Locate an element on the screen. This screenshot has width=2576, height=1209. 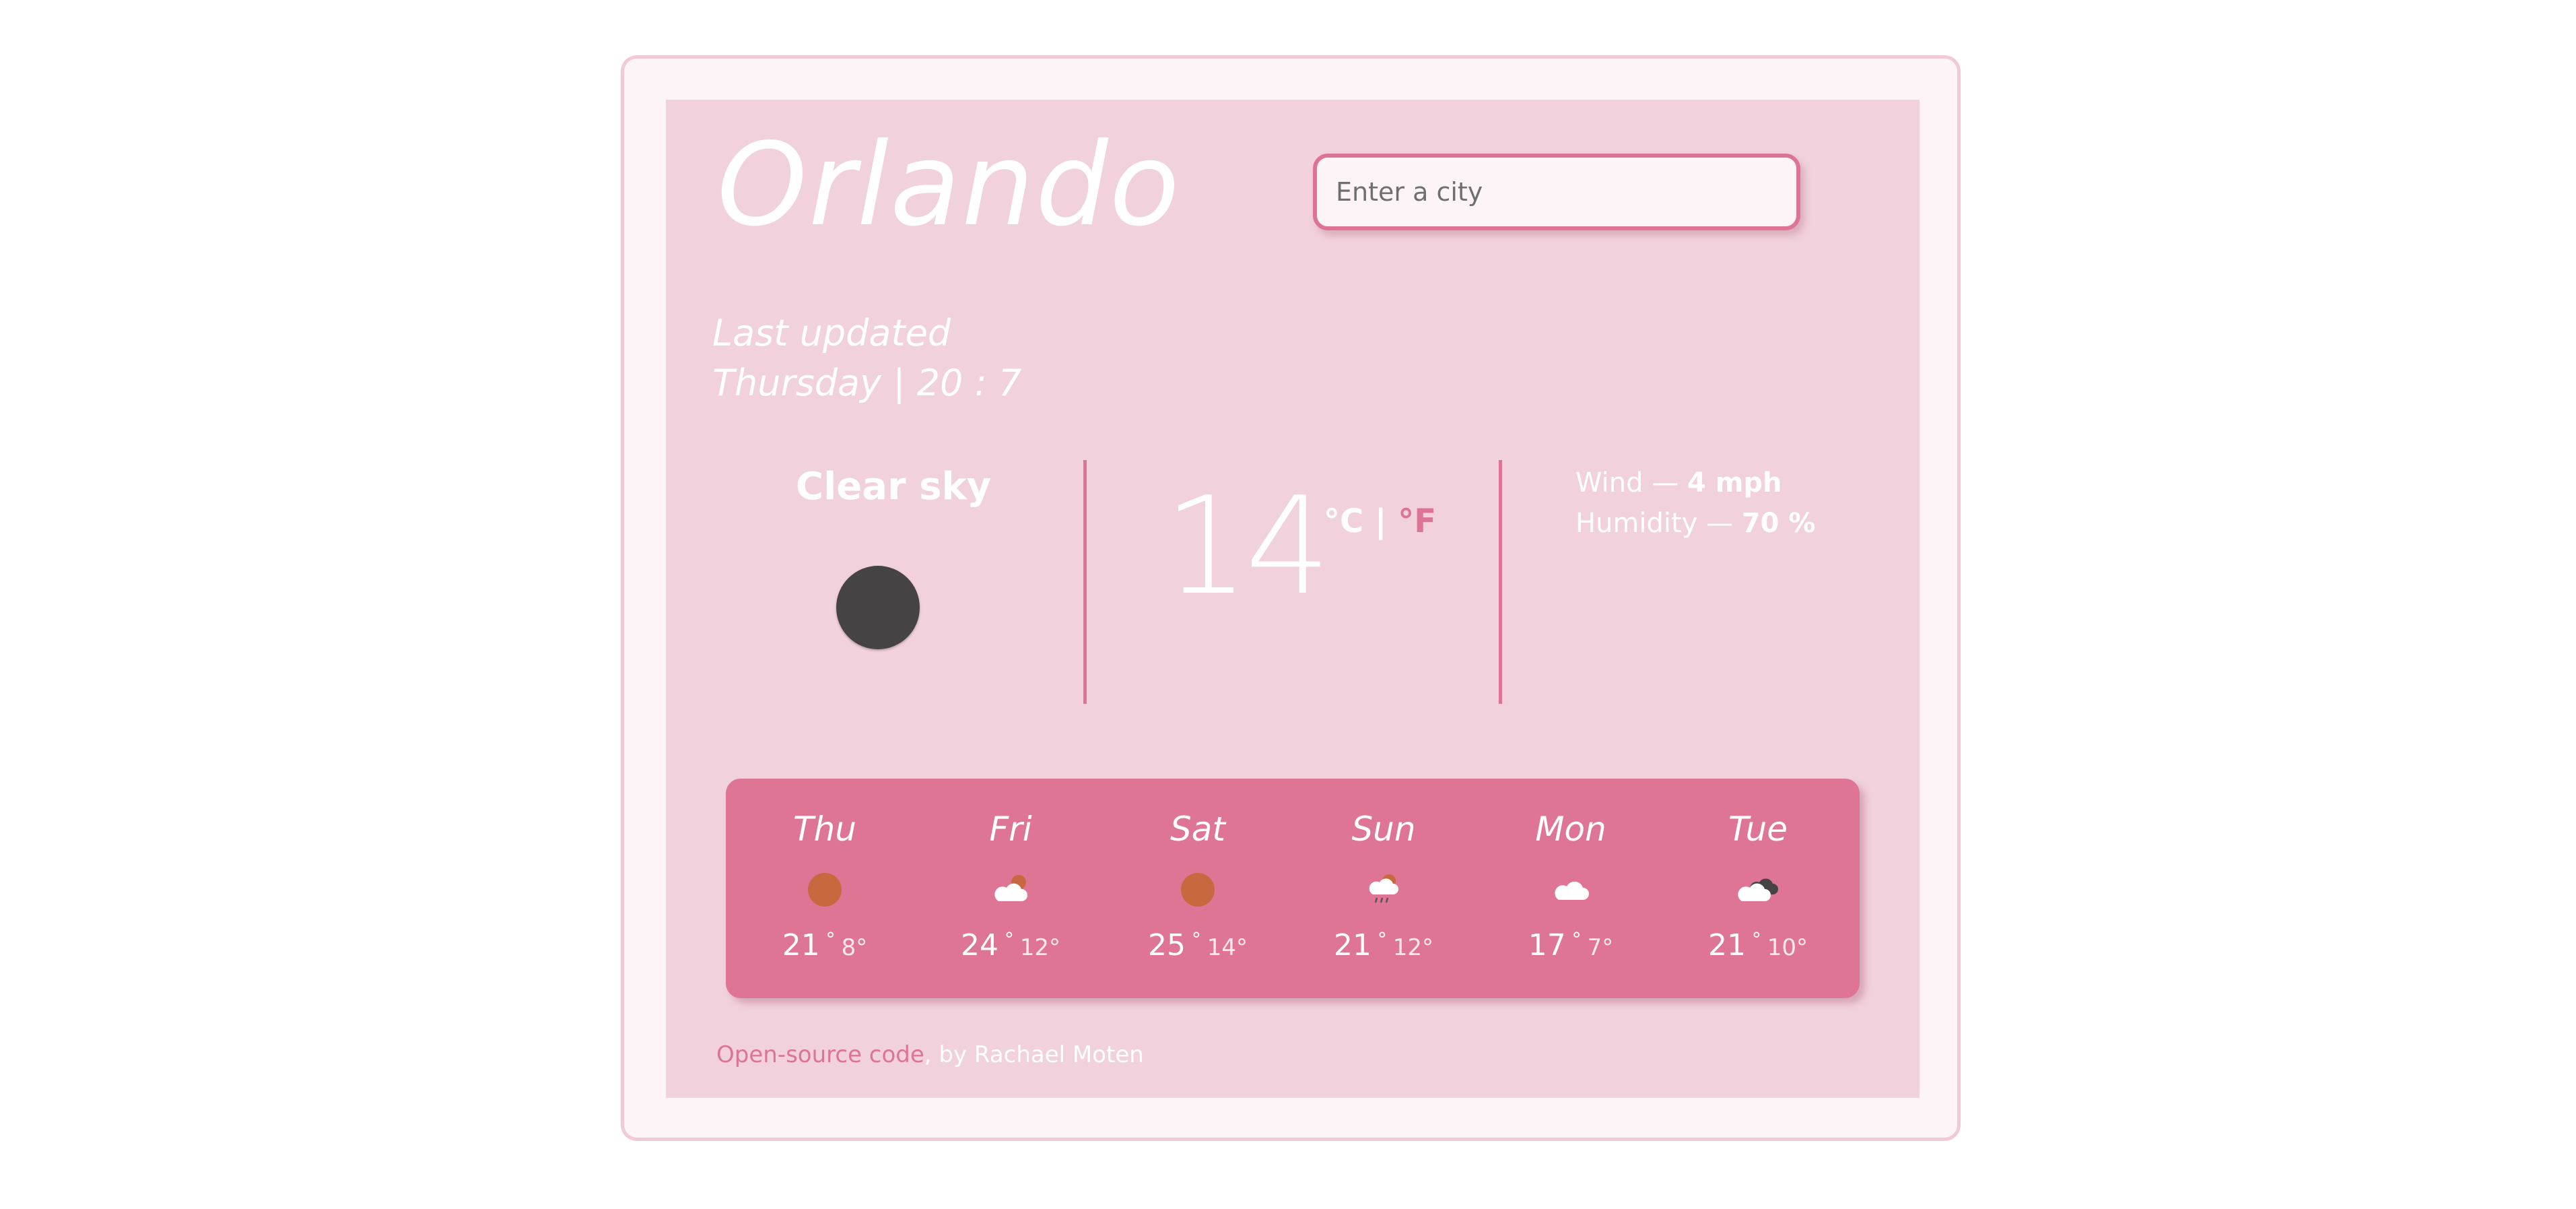
city-title: Orlando is located at coordinates (949, 185).